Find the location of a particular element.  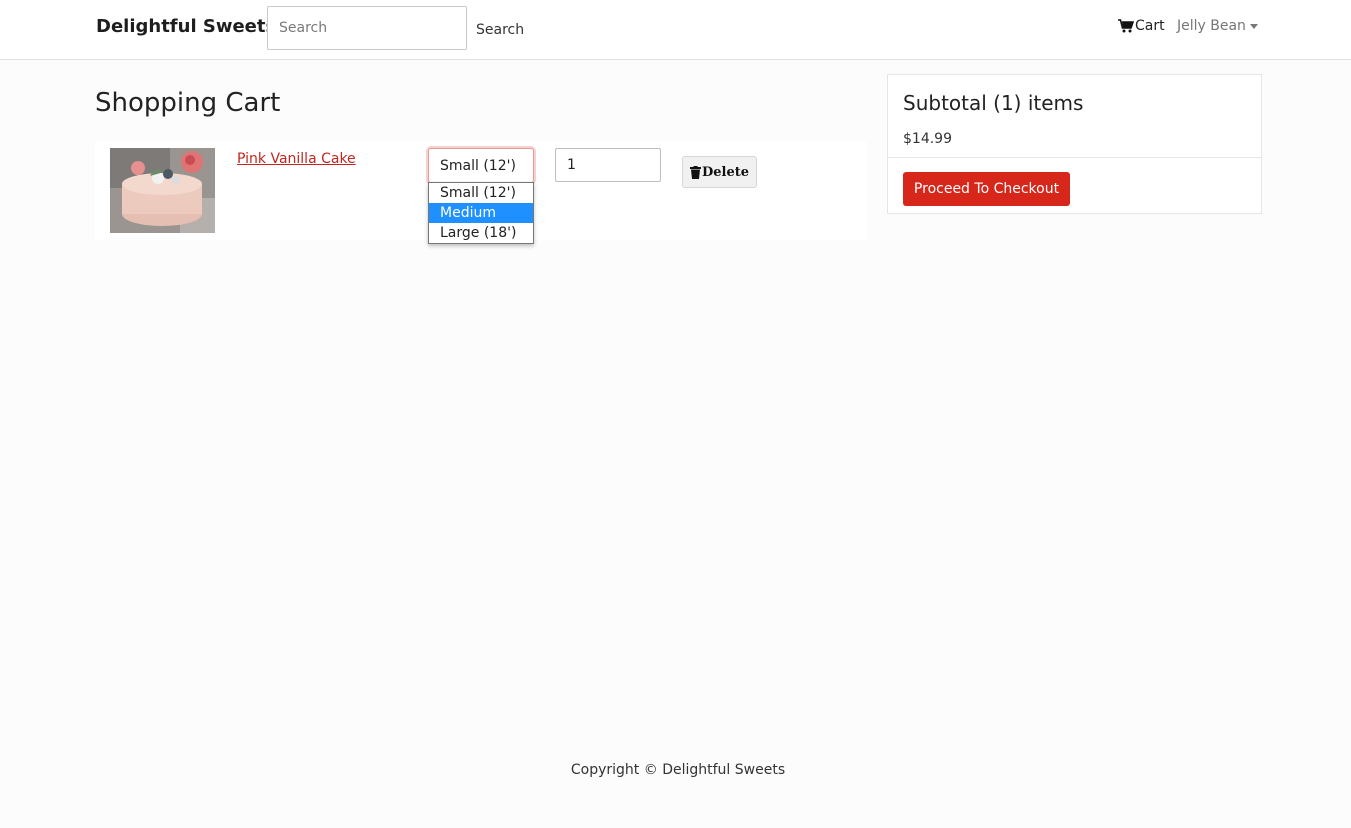

user-menu-dropdown: Jelly Bean is located at coordinates (1217, 26).